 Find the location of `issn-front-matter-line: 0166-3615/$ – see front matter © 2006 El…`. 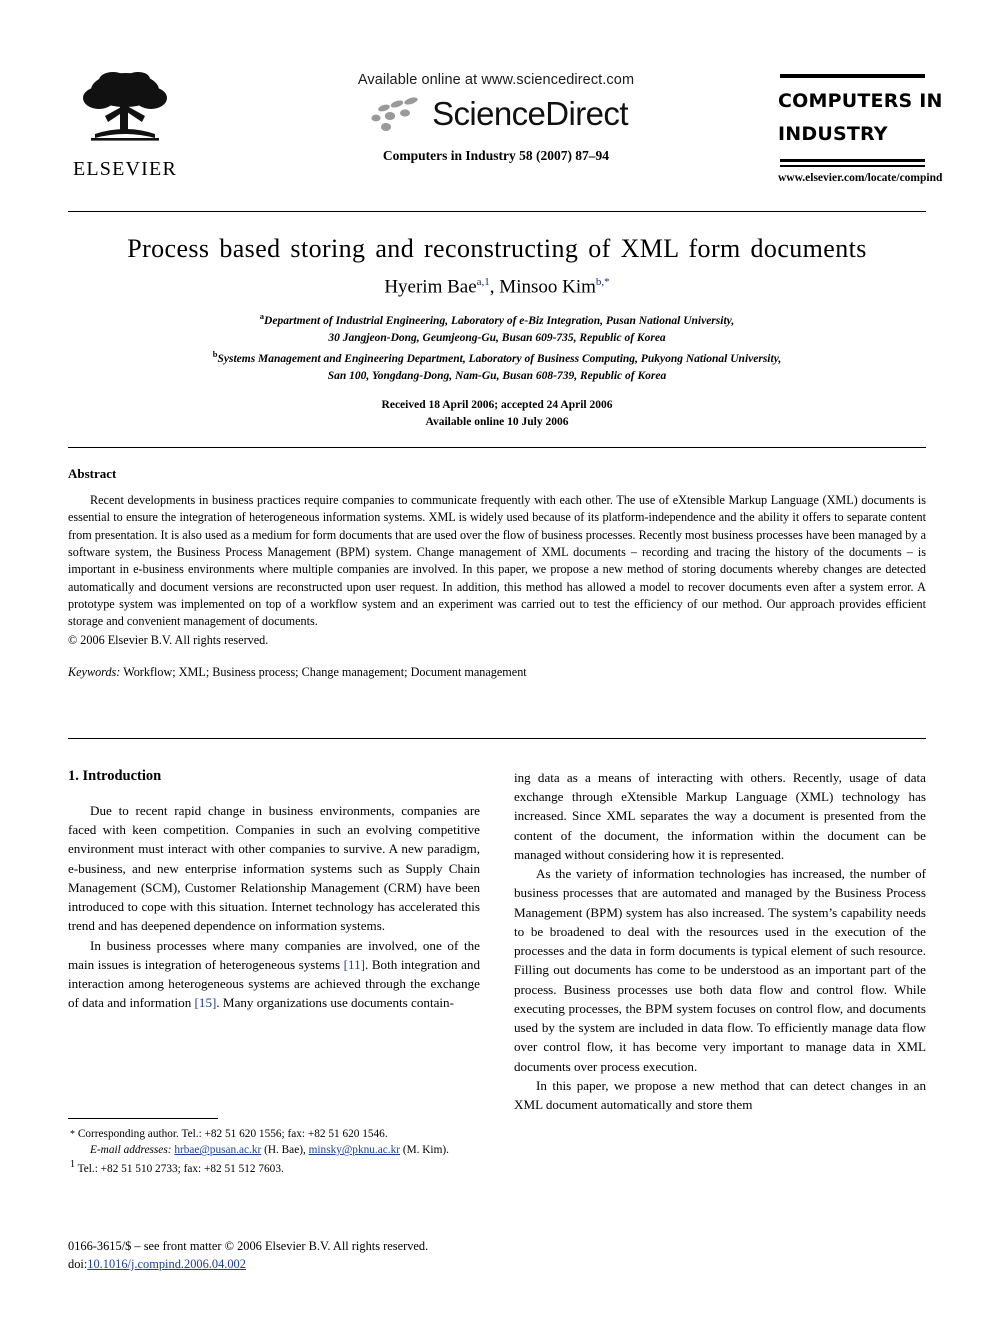

issn-front-matter-line: 0166-3615/$ – see front matter © 2006 El… is located at coordinates (248, 1246).